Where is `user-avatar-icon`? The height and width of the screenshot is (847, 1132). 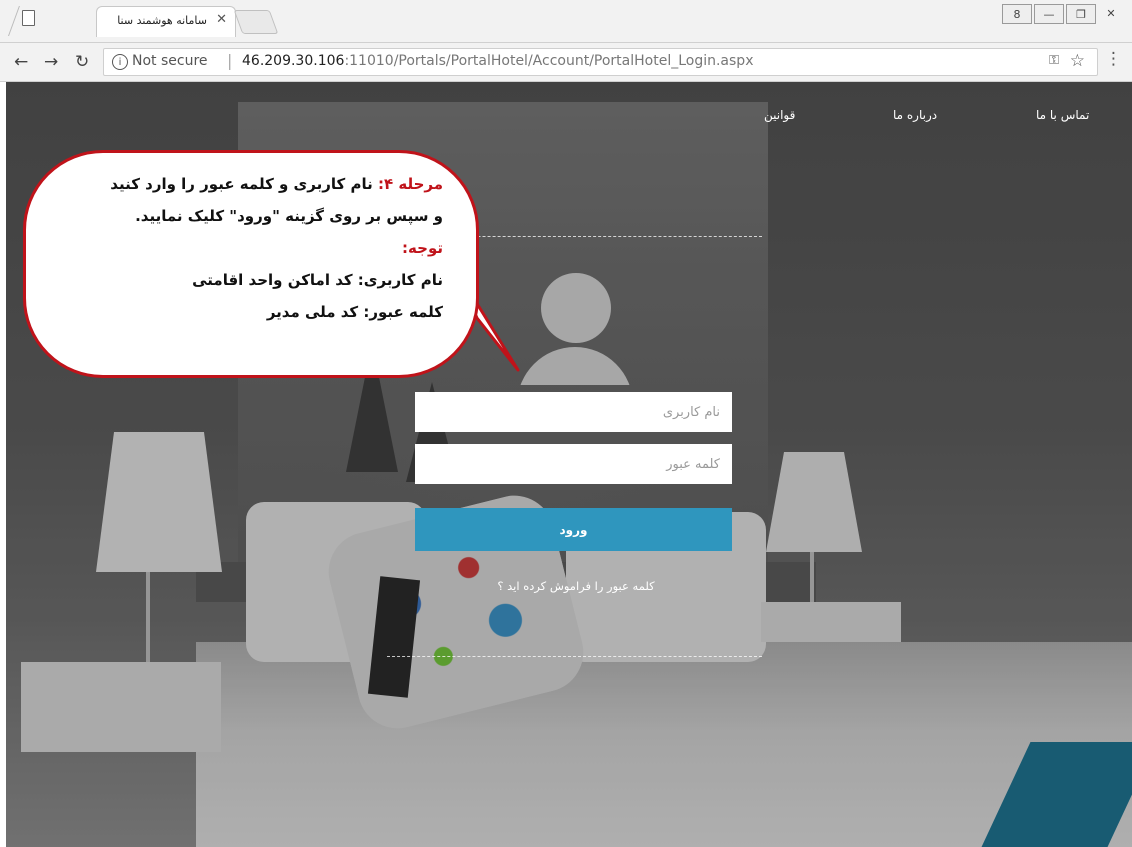
user-avatar-icon is located at coordinates (575, 325).